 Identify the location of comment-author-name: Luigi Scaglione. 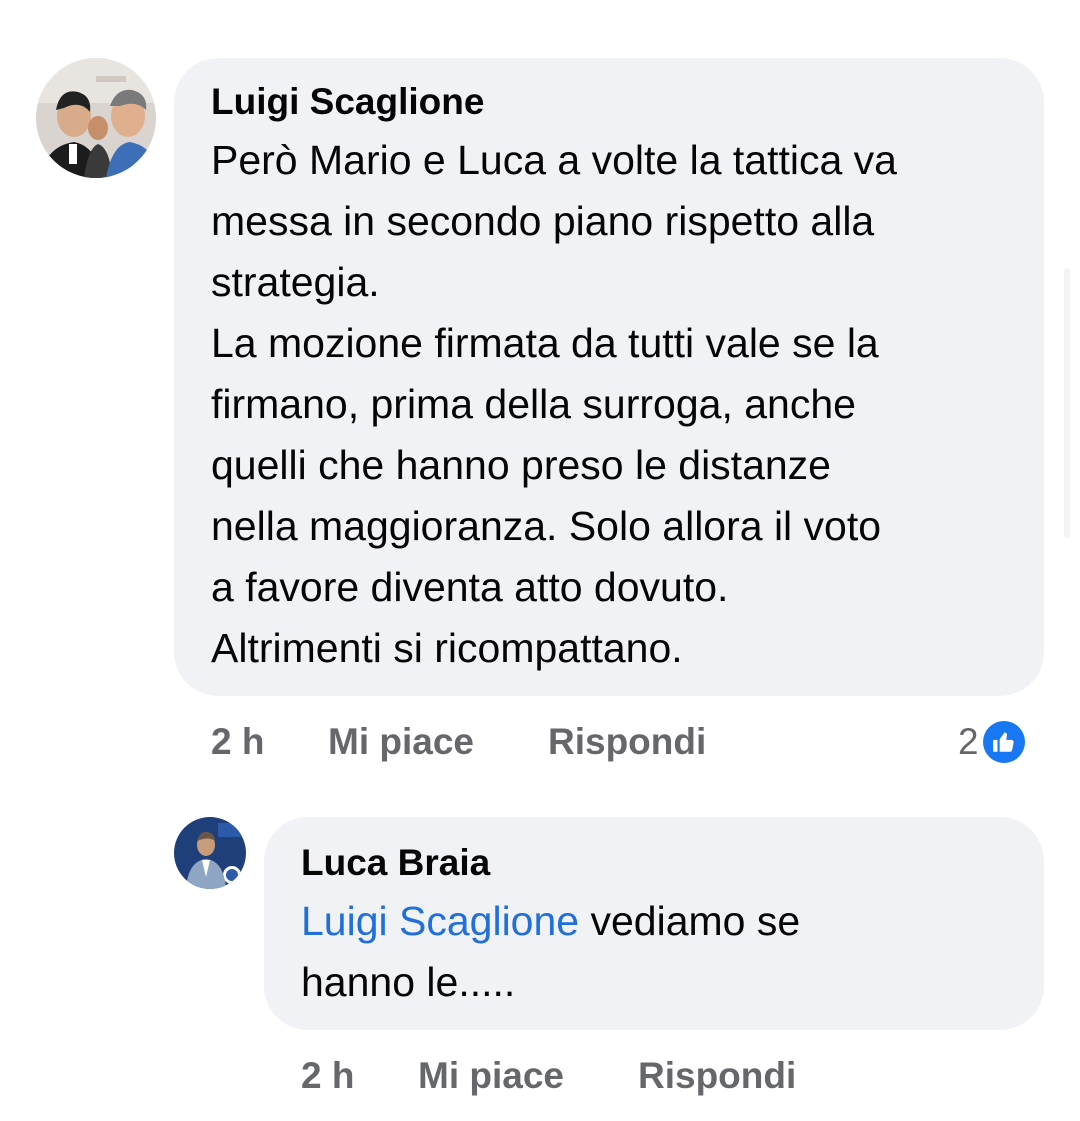
(347, 102).